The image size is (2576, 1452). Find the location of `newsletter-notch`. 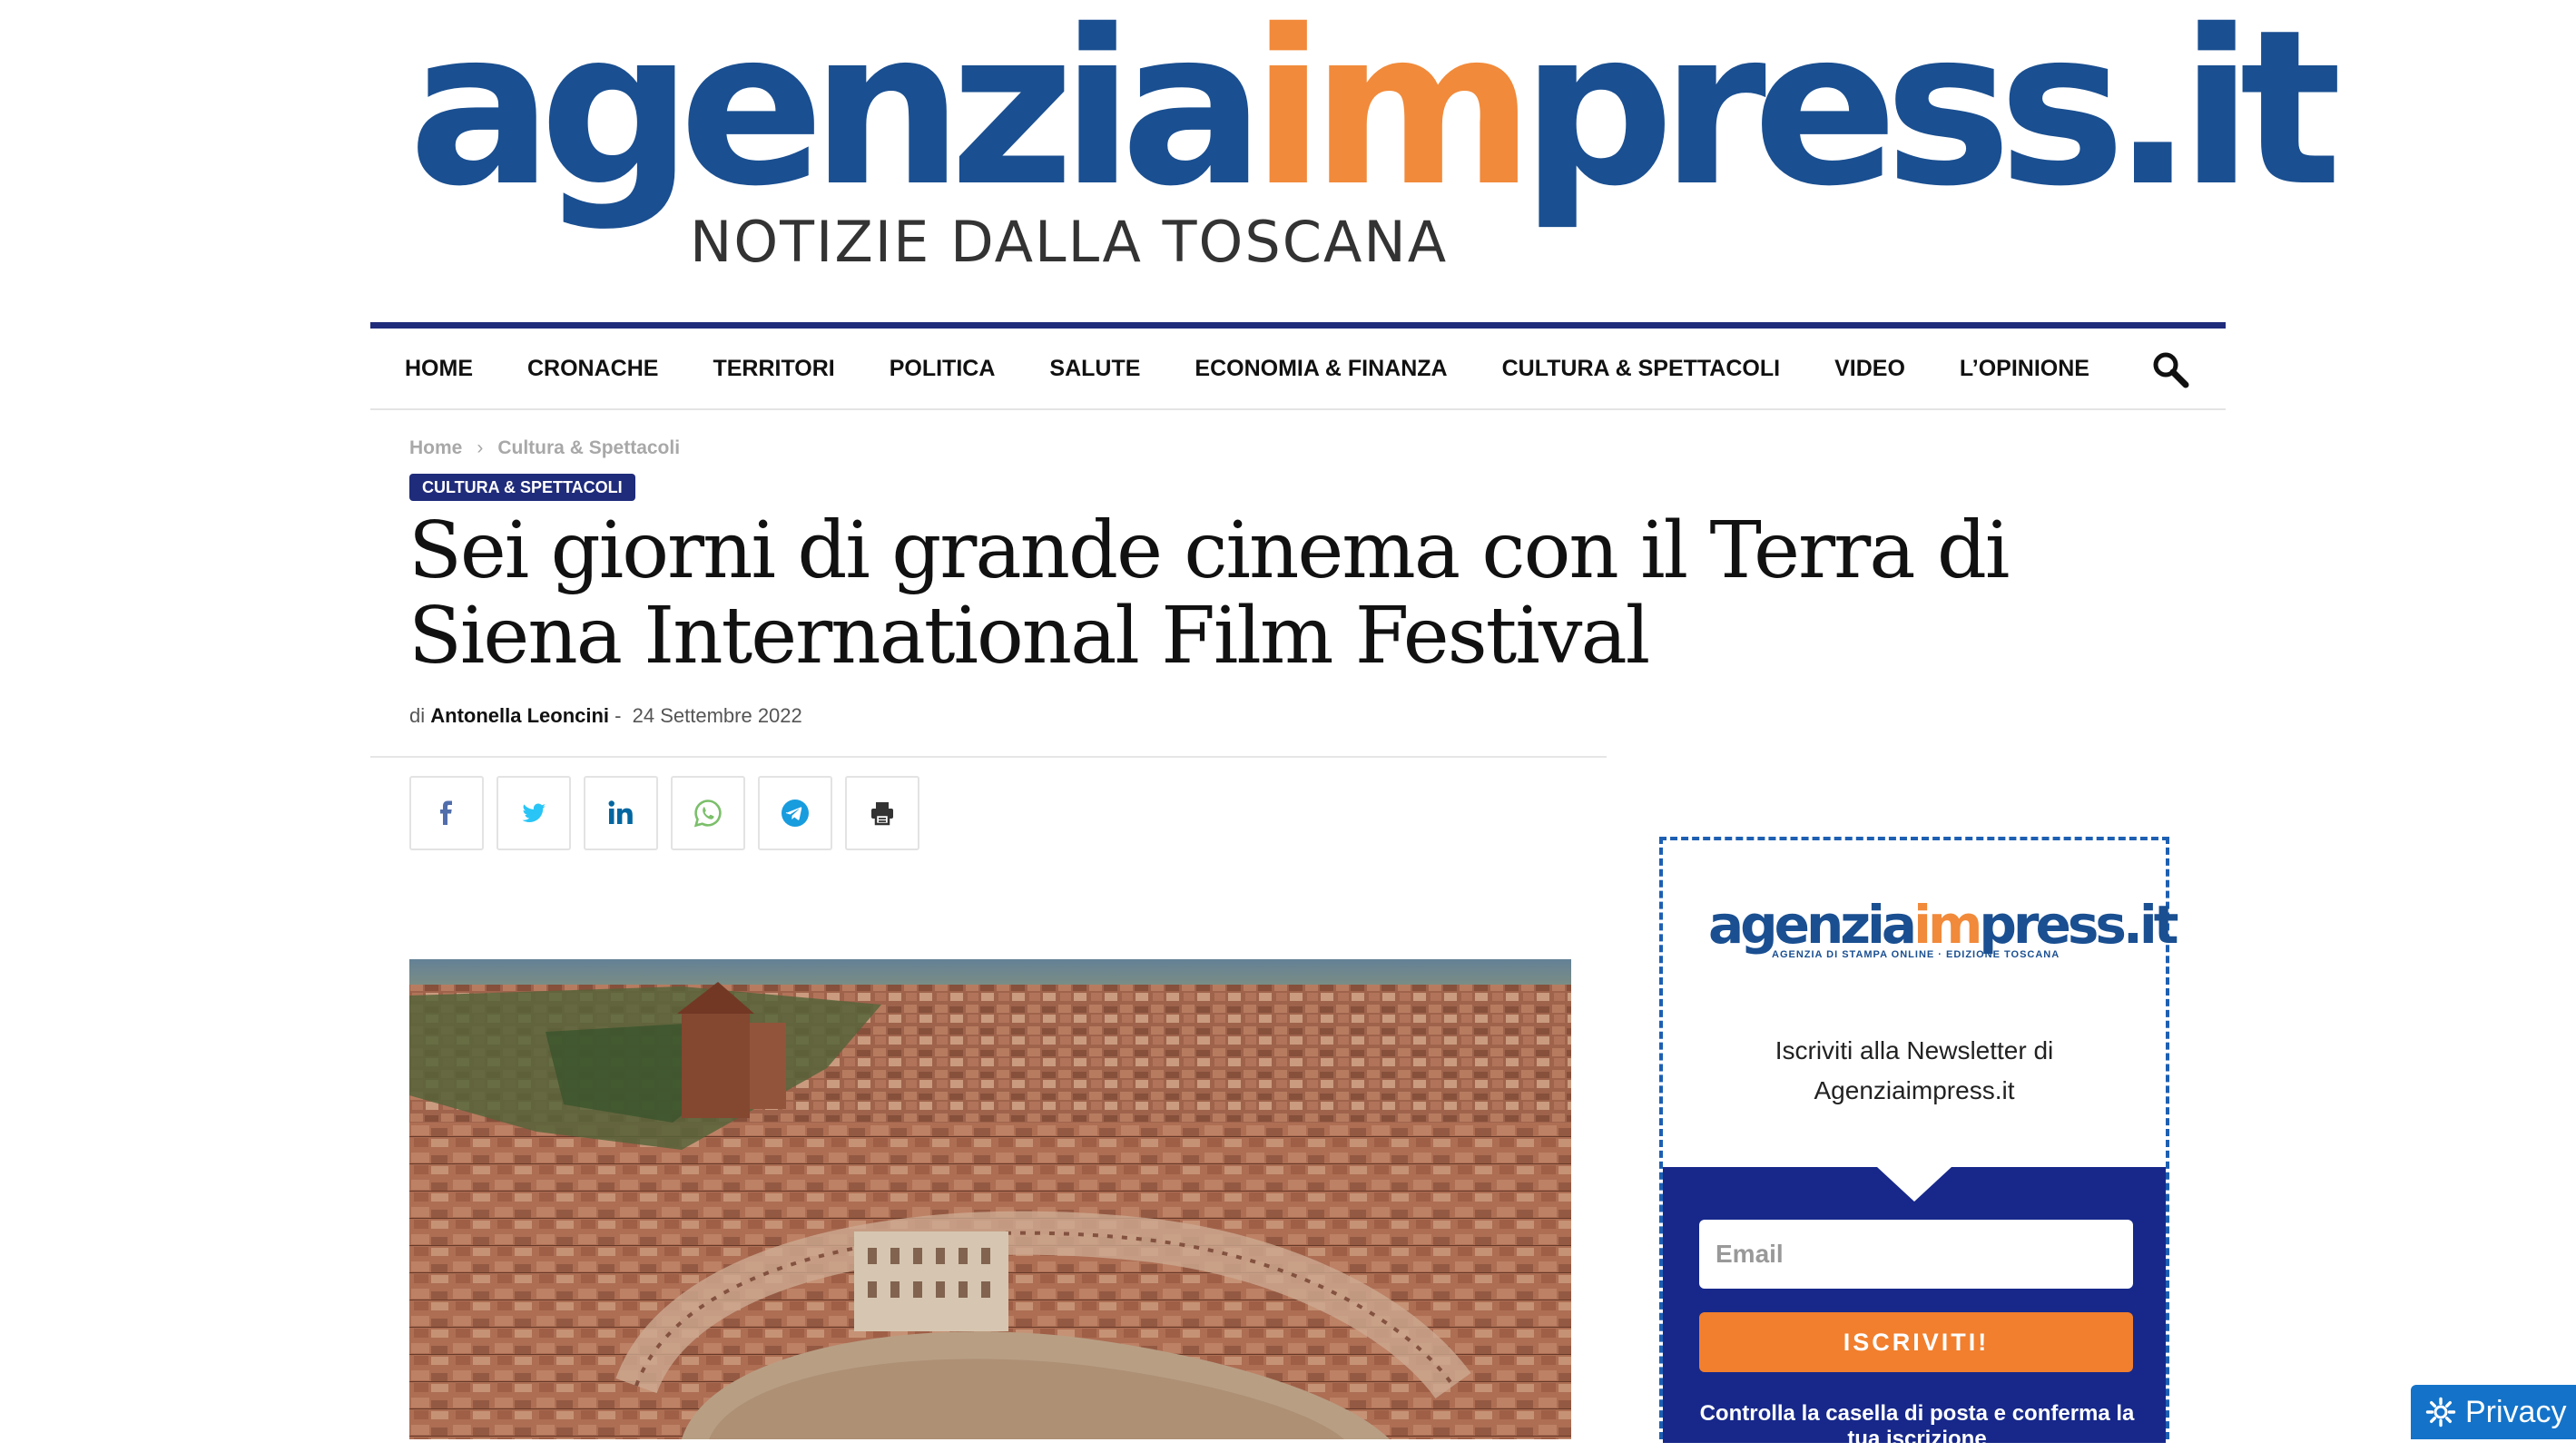

newsletter-notch is located at coordinates (1914, 1184).